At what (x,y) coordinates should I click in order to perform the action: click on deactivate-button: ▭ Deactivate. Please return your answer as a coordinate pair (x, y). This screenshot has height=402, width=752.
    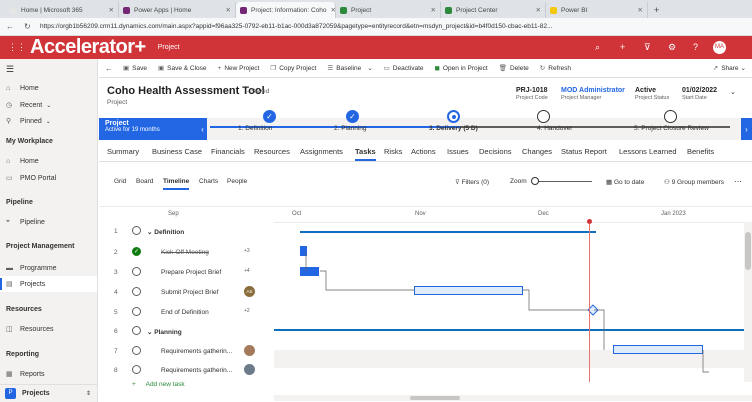
    Looking at the image, I should click on (404, 68).